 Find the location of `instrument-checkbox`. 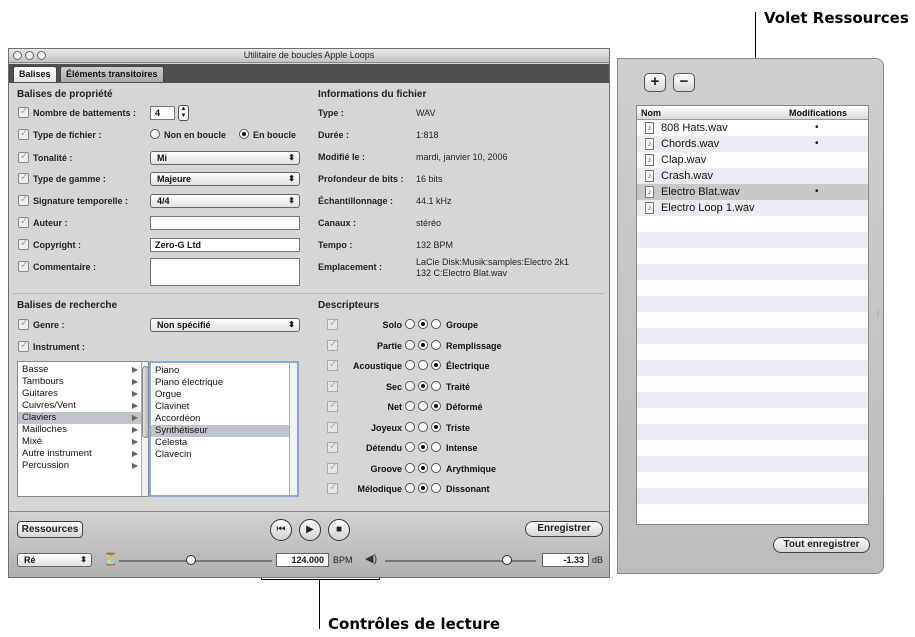

instrument-checkbox is located at coordinates (23, 346).